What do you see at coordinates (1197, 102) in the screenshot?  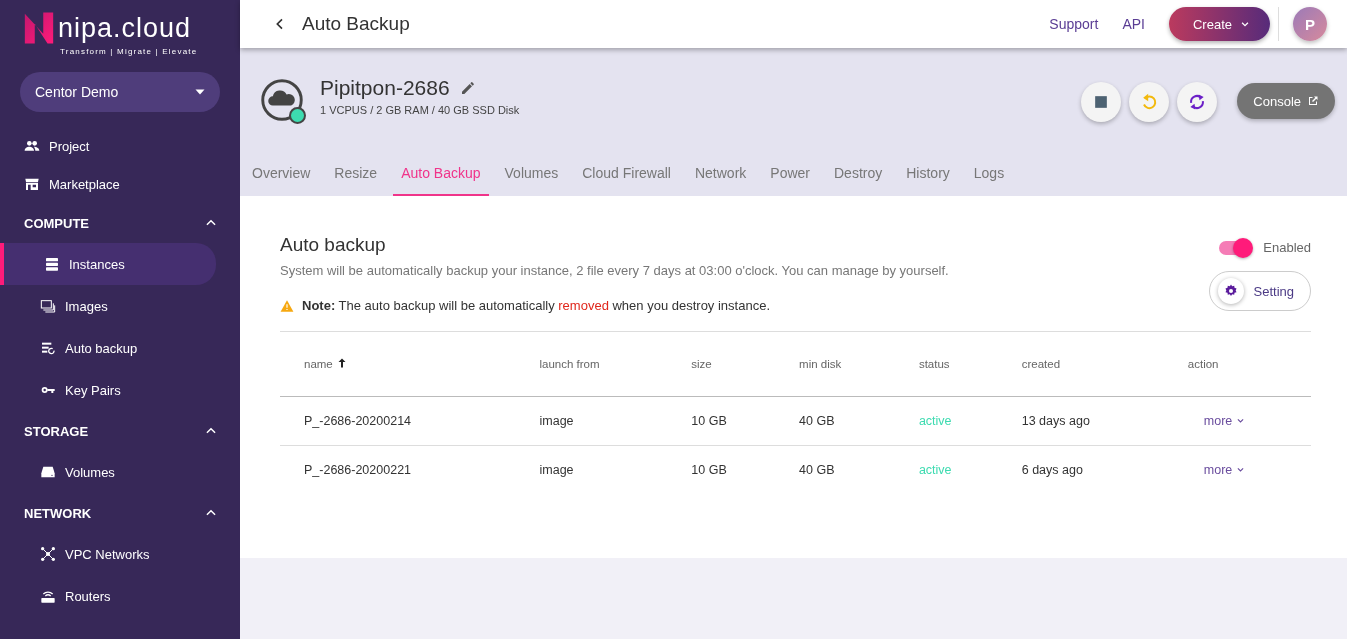 I see `rebuild-button` at bounding box center [1197, 102].